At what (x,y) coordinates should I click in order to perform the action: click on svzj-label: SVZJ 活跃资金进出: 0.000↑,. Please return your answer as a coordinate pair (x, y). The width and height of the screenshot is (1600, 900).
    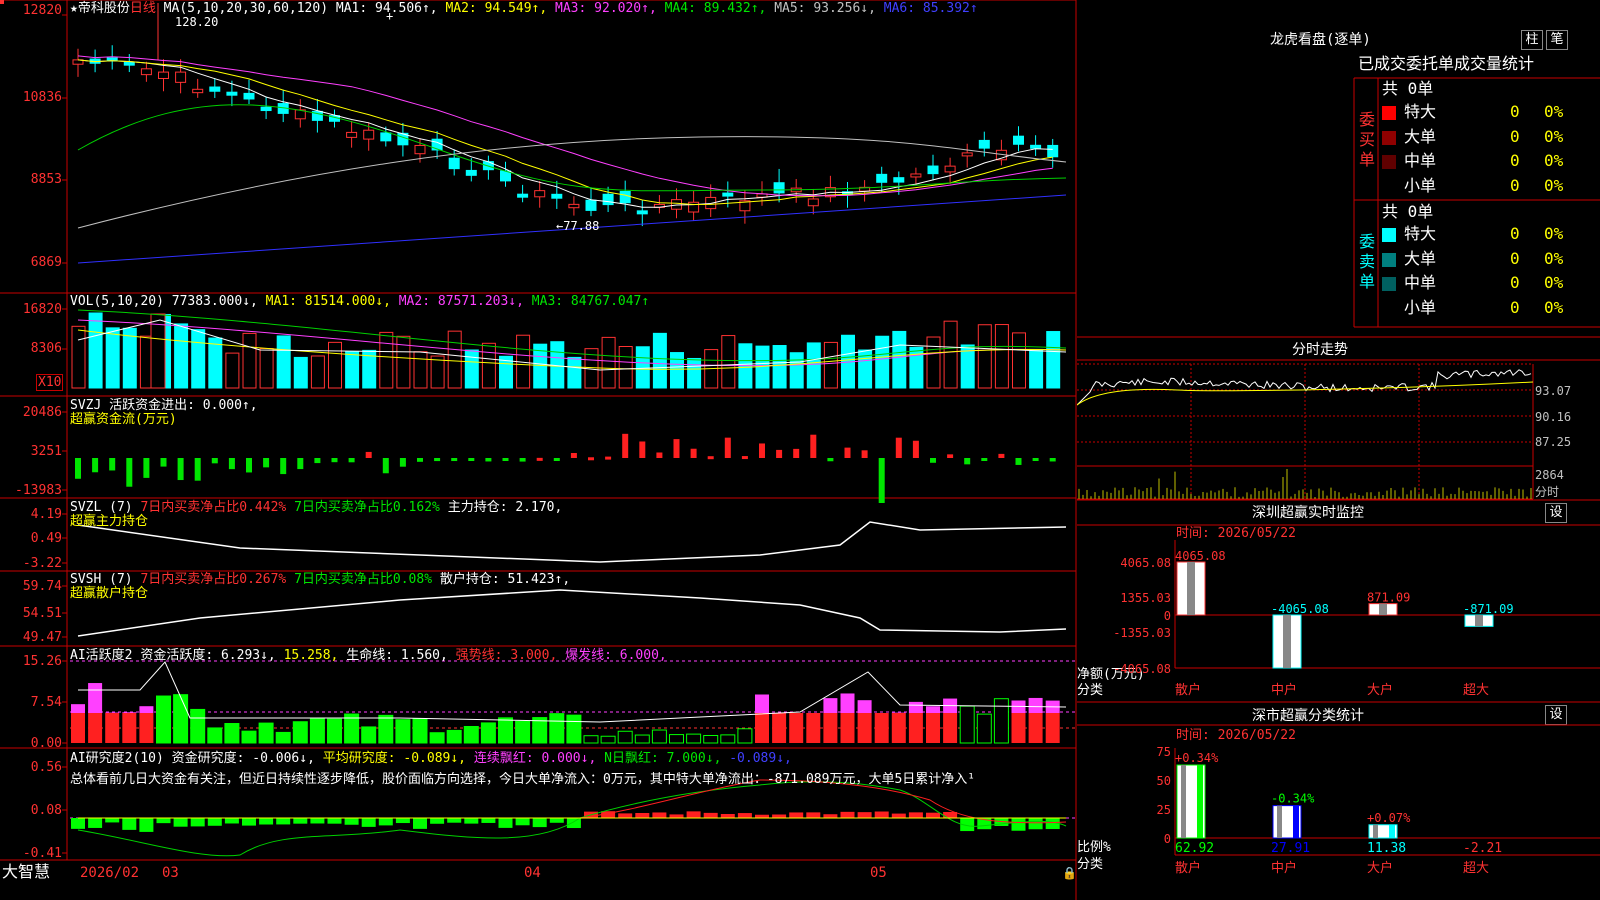
    Looking at the image, I should click on (164, 405).